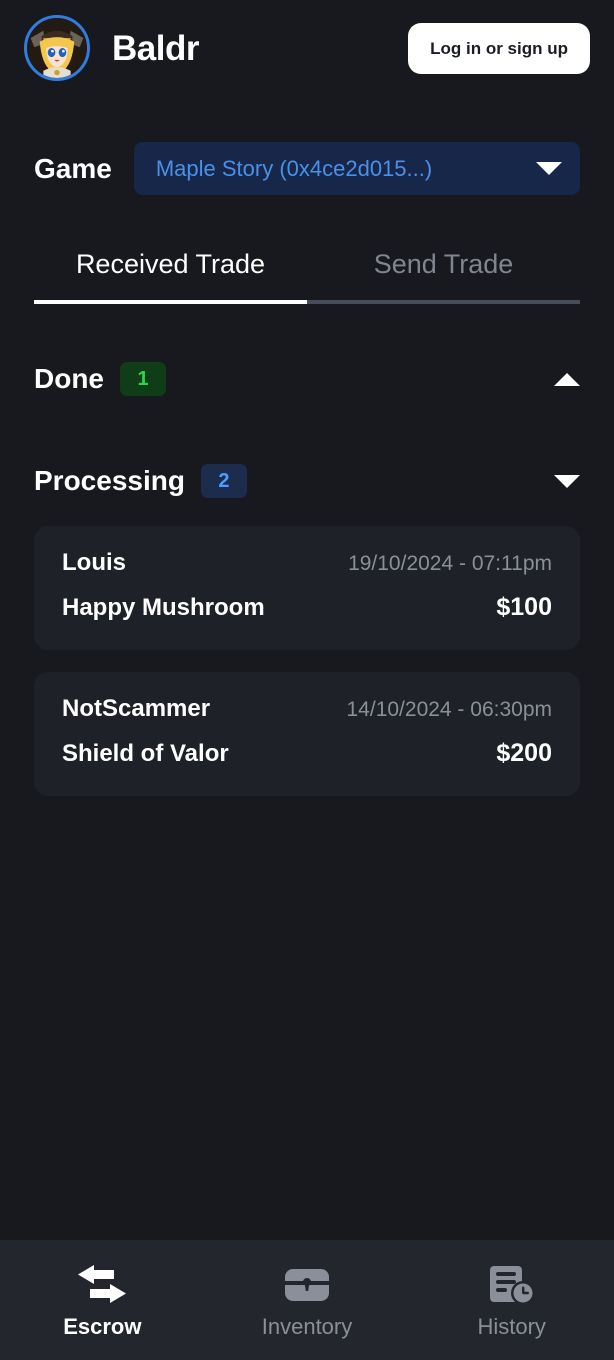 The image size is (614, 1360). What do you see at coordinates (155, 48) in the screenshot?
I see `page-title: Baldr` at bounding box center [155, 48].